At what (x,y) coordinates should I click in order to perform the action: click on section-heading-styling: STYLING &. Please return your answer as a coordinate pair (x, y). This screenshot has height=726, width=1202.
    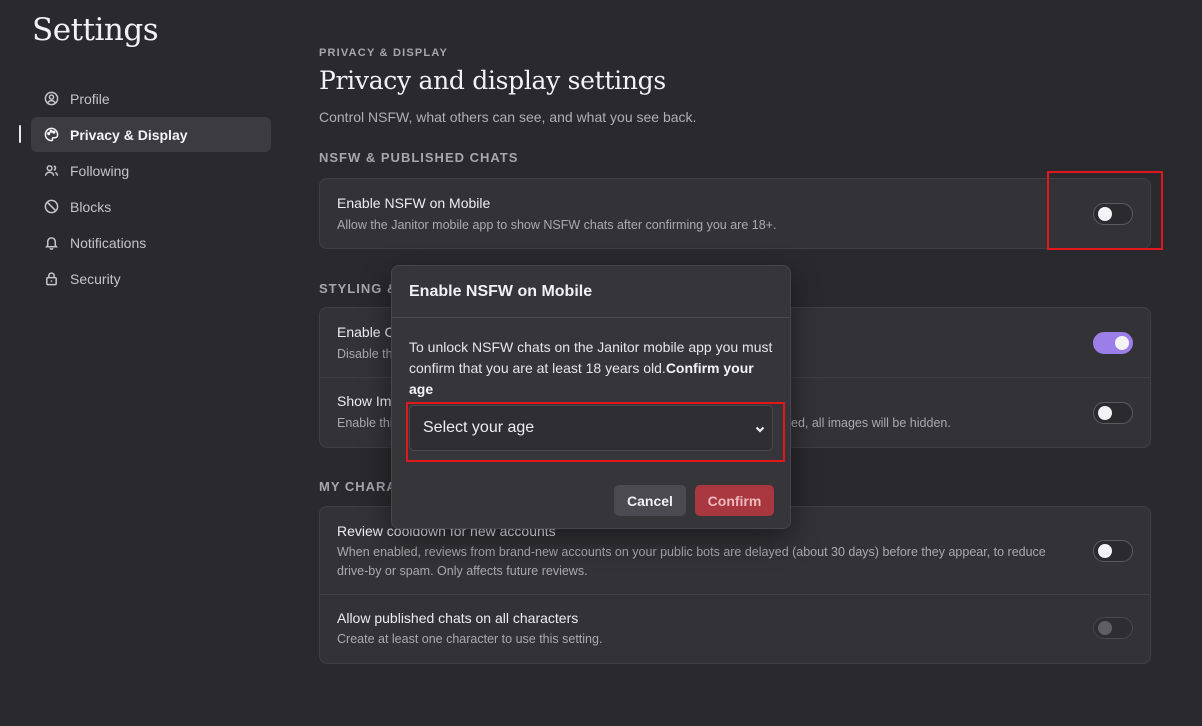
    Looking at the image, I should click on (358, 288).